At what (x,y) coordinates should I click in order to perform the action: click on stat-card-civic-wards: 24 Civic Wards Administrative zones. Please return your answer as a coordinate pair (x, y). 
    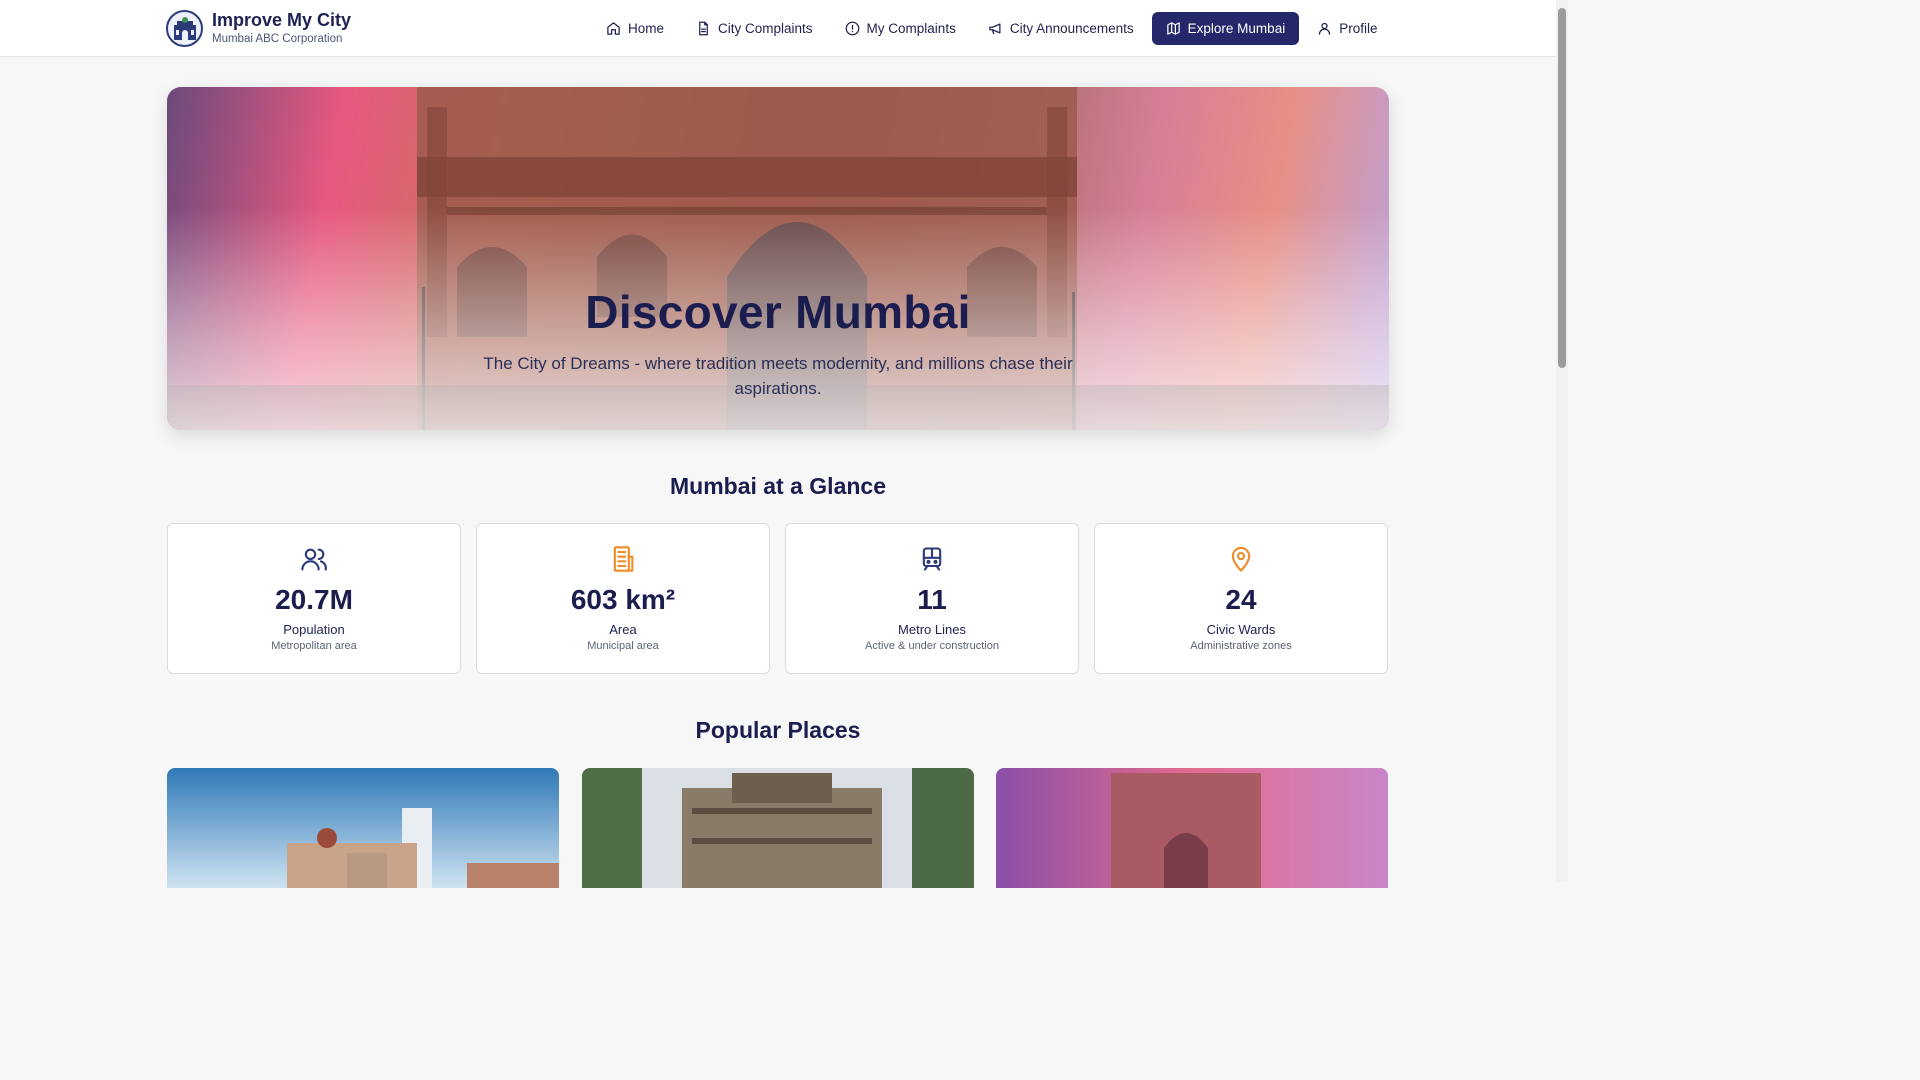
    Looking at the image, I should click on (1241, 598).